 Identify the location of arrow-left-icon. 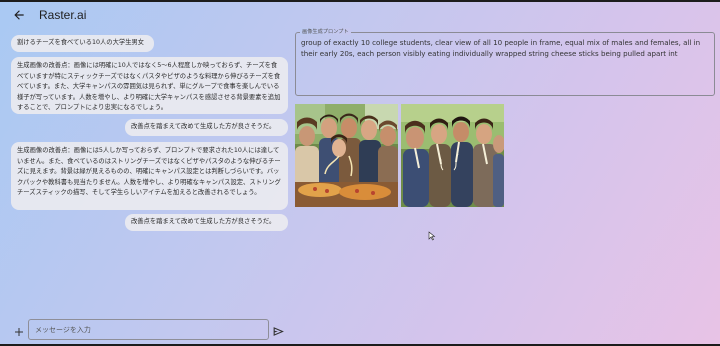
(19, 15).